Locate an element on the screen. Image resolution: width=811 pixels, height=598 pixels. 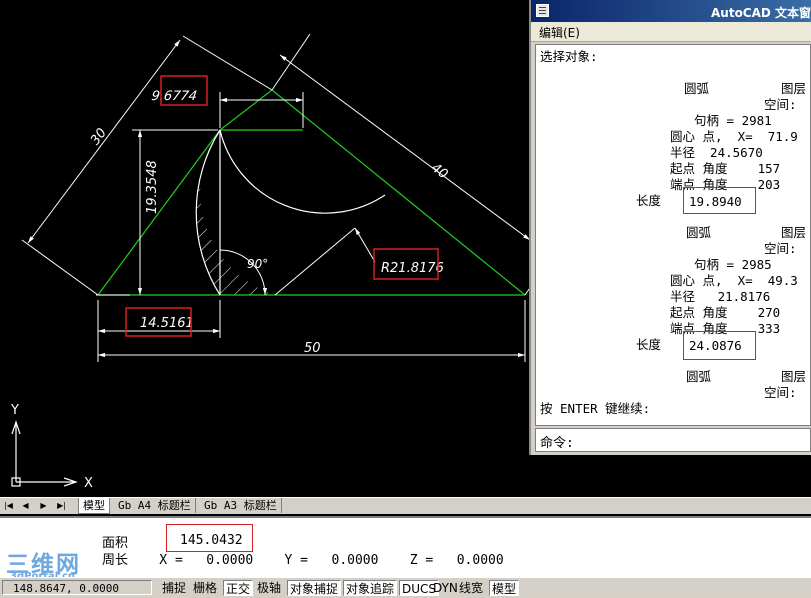
tab-prev-button: ◀ is located at coordinates (25, 505).